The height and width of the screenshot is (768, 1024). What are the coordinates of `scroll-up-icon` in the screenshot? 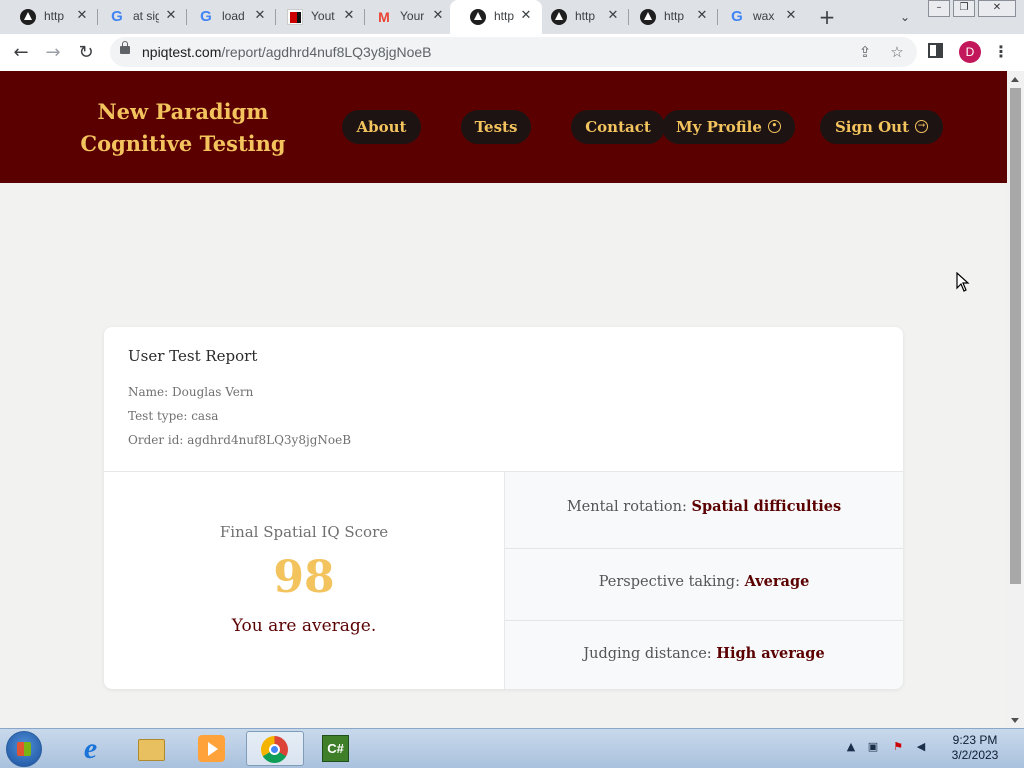 It's located at (1015, 79).